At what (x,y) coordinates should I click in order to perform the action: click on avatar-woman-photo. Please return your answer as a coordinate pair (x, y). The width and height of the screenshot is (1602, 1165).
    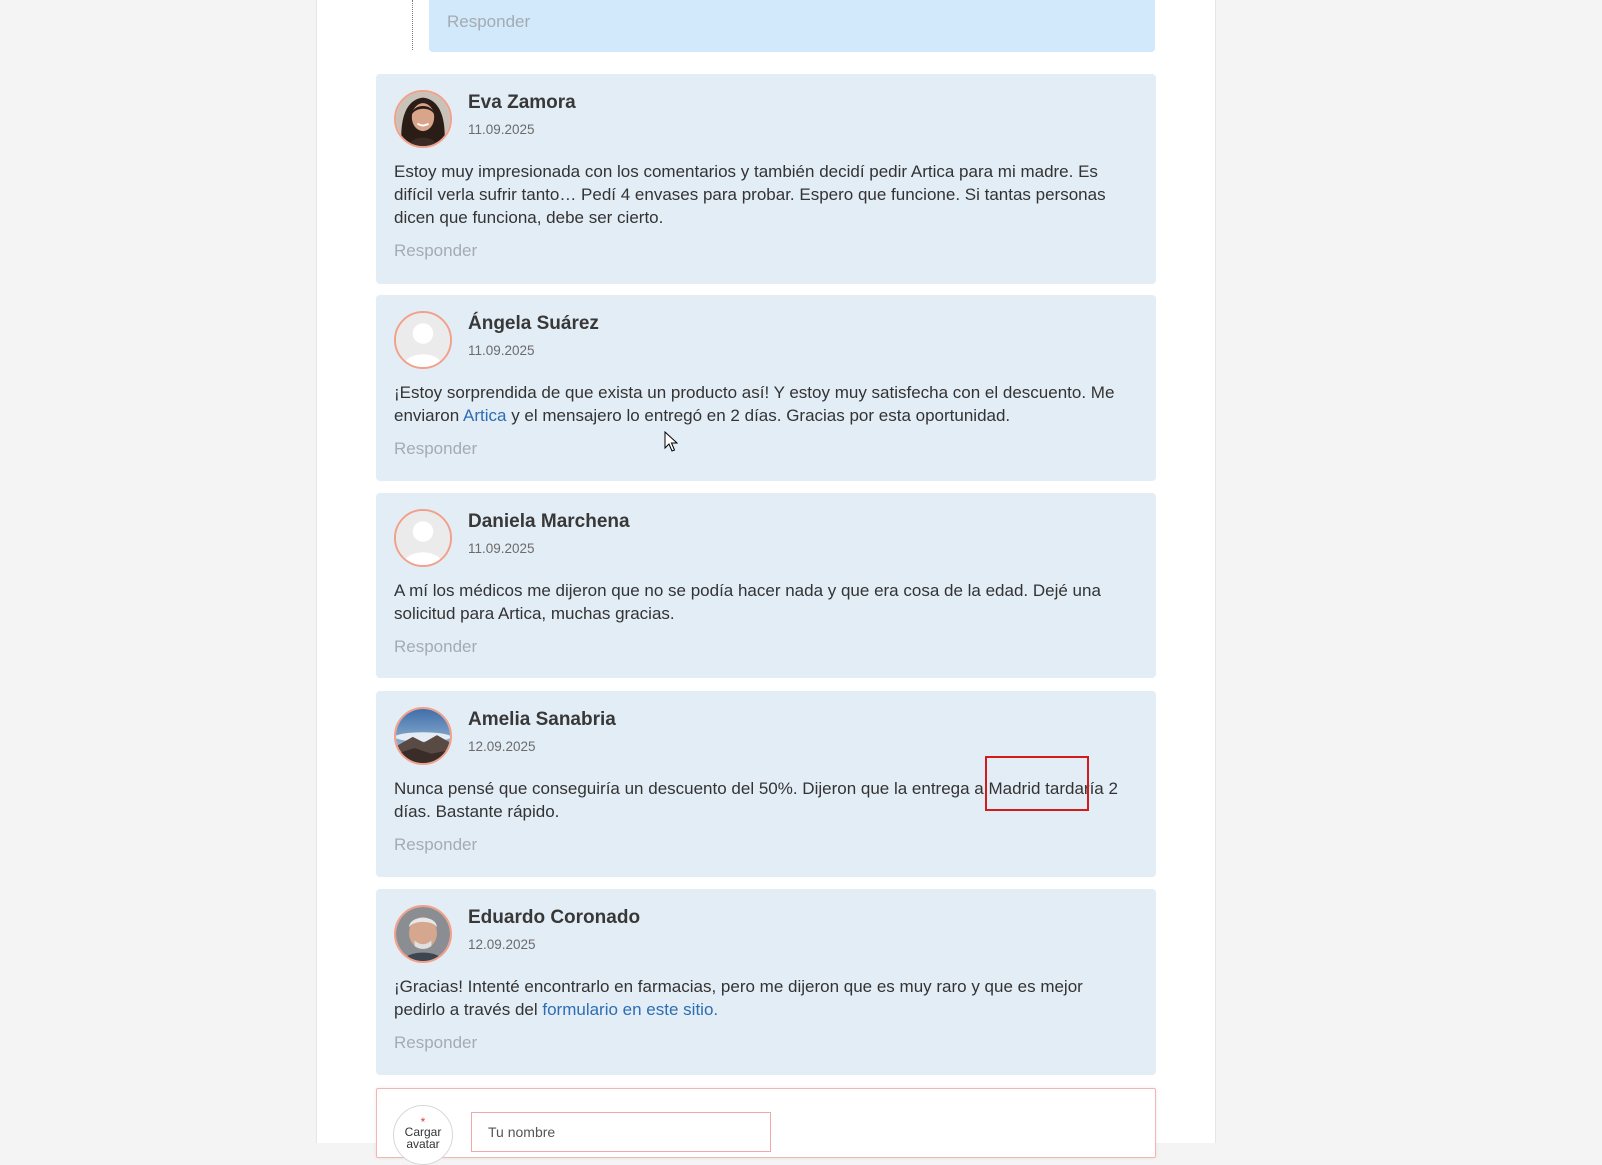
    Looking at the image, I should click on (423, 119).